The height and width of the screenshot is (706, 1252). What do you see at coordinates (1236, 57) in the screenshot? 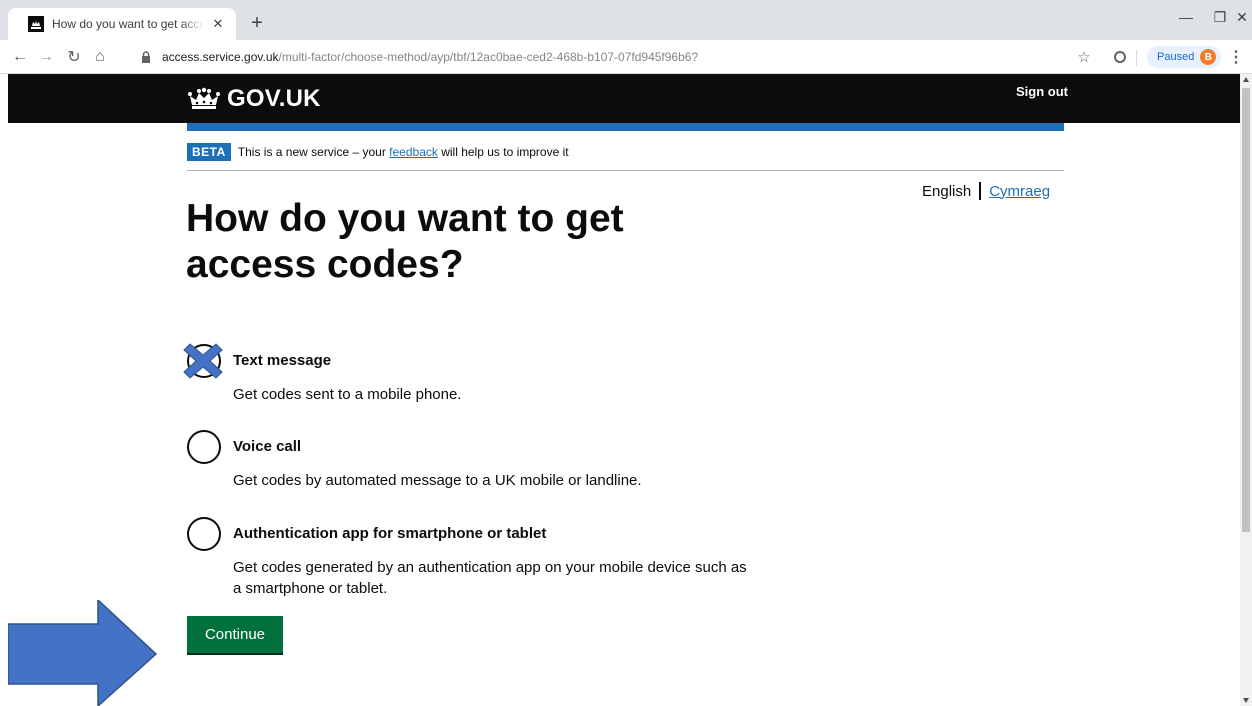
I see `more-menu-icon: ⋮` at bounding box center [1236, 57].